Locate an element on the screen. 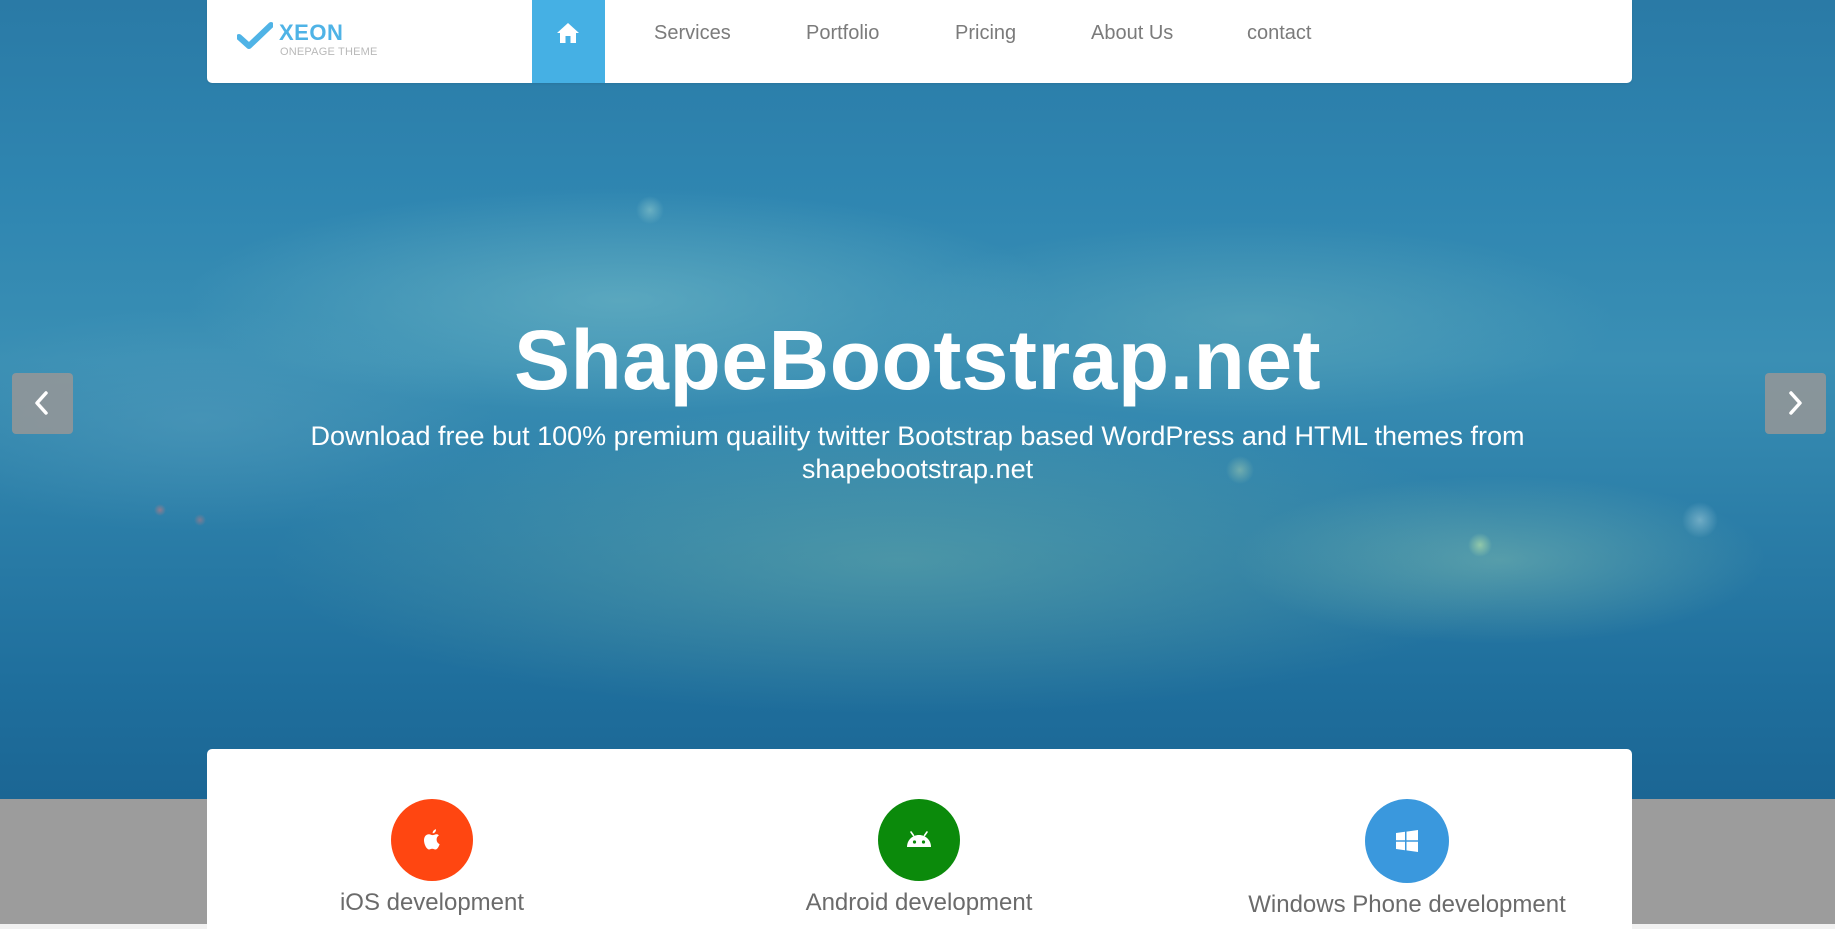 The image size is (1835, 929). service-label-ios: iOS development is located at coordinates (432, 902).